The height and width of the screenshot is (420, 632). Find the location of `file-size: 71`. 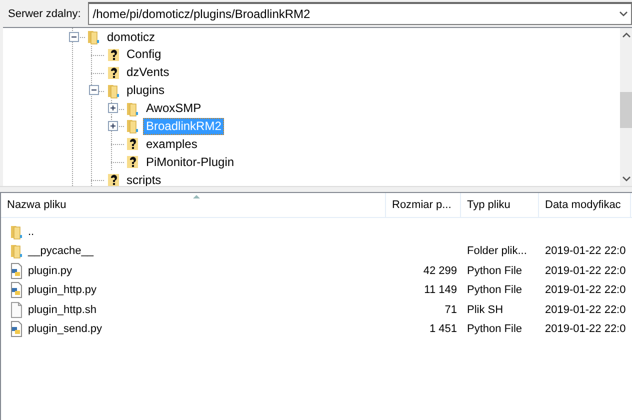

file-size: 71 is located at coordinates (450, 310).